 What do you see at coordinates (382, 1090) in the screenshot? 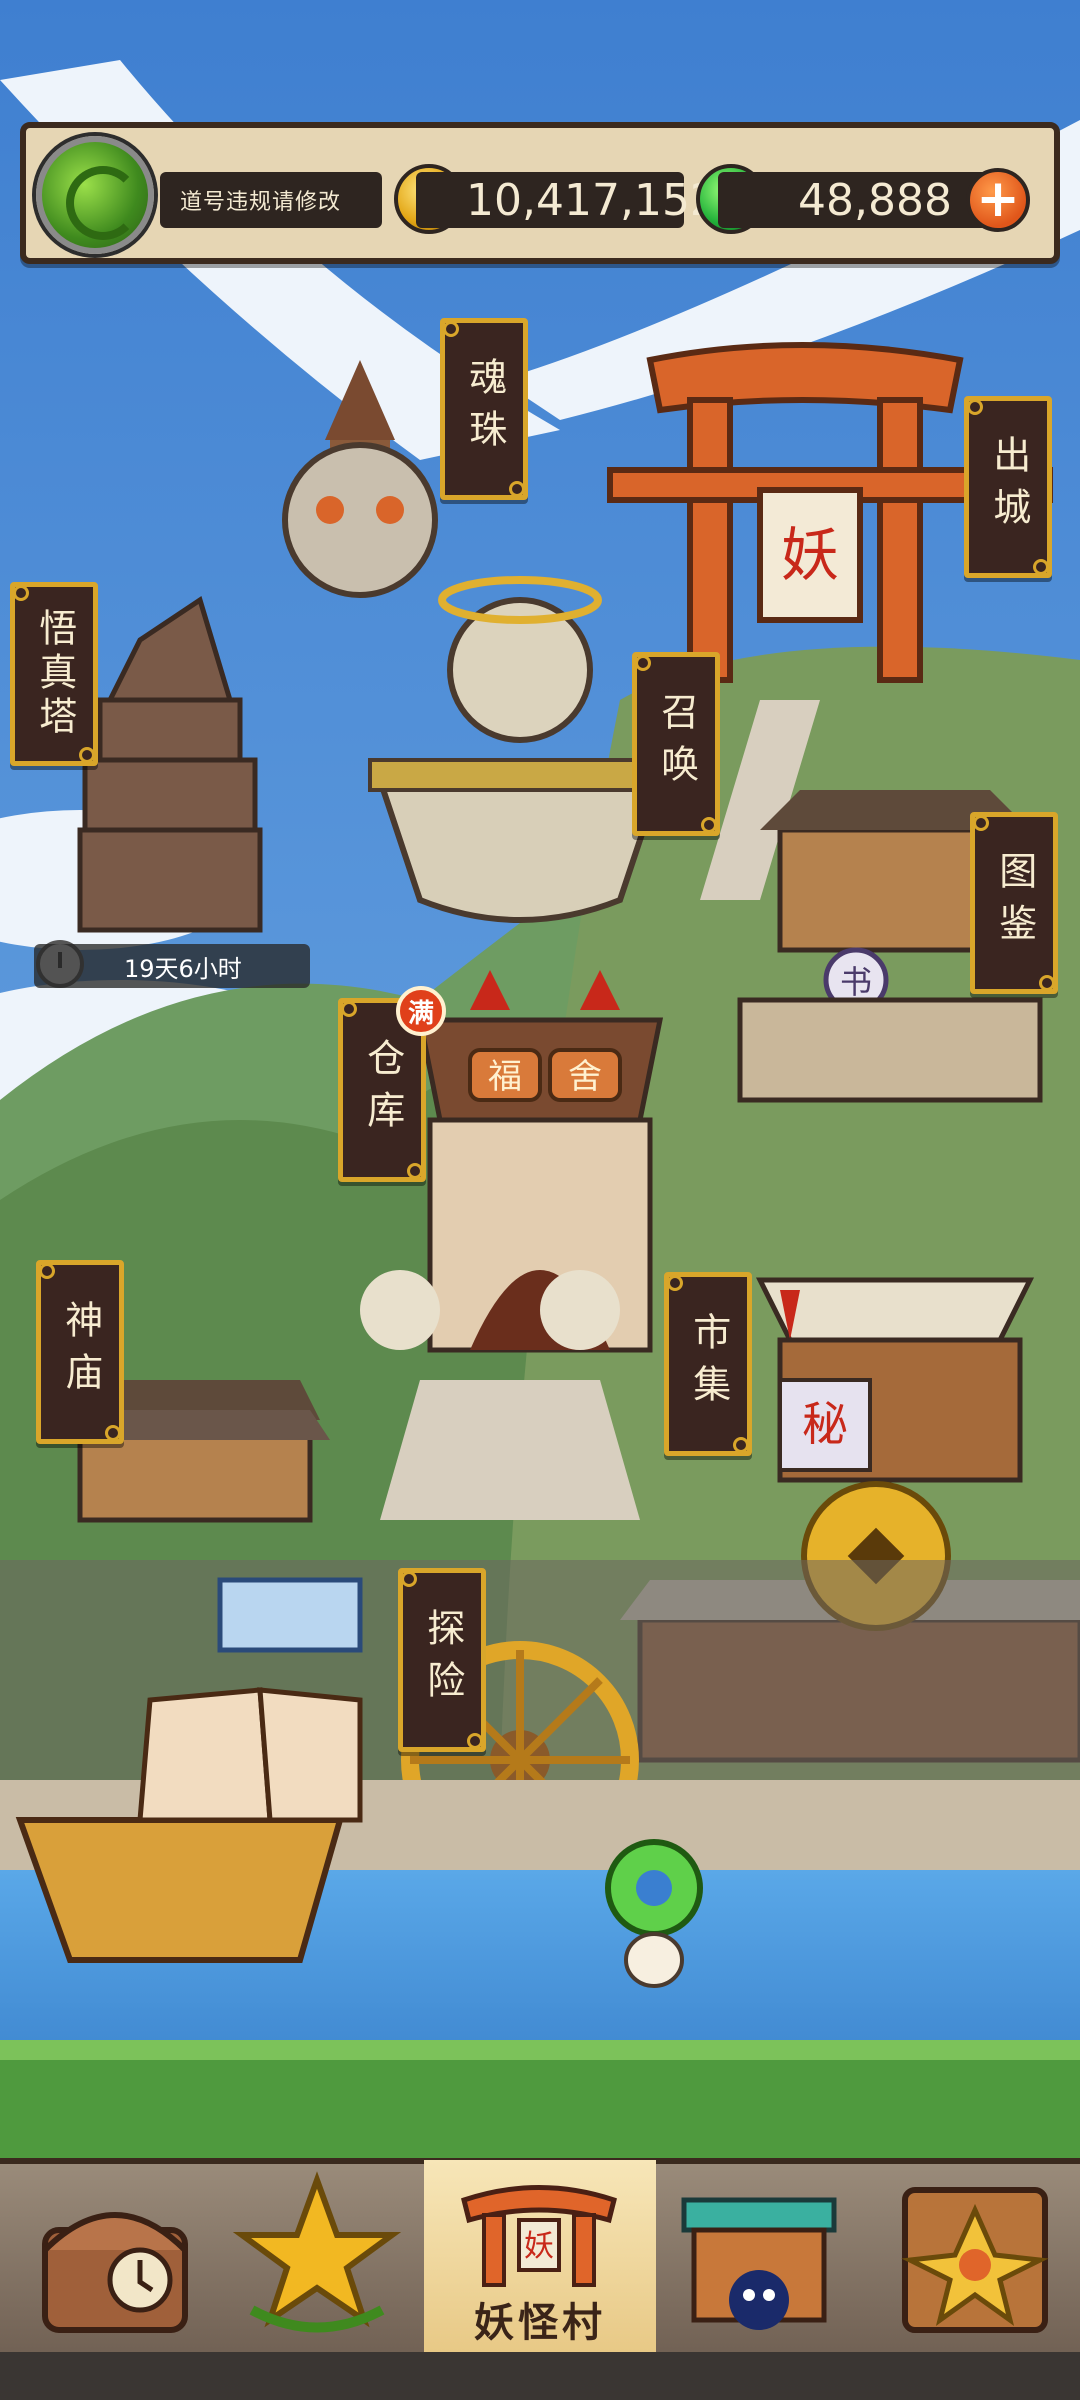
I see `sign-warehouse-label: 仓库` at bounding box center [382, 1090].